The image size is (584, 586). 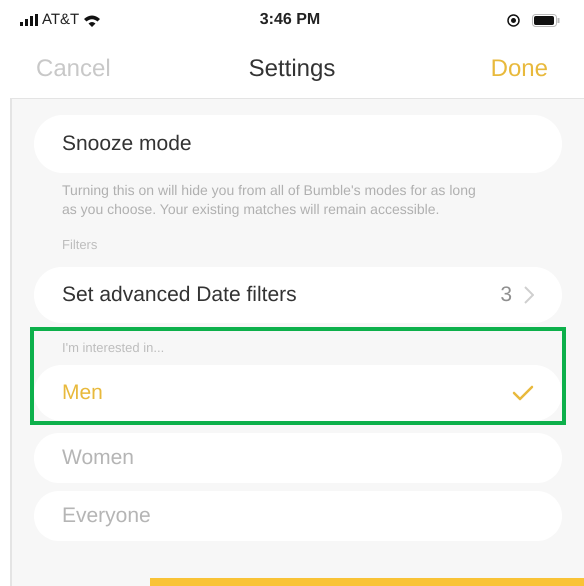 I want to click on snooze-description: Turning this on will hide you from all of Bumble's modes for as long as you choose. Your existing matches will remain accessible., so click(x=269, y=200).